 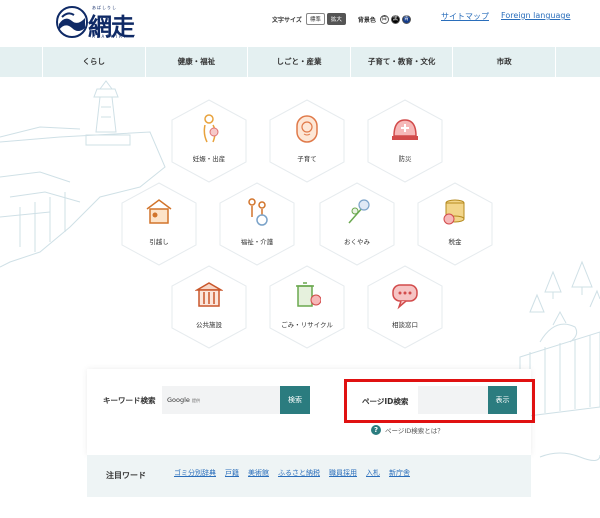 I want to click on attention-link: 入札, so click(x=373, y=473).